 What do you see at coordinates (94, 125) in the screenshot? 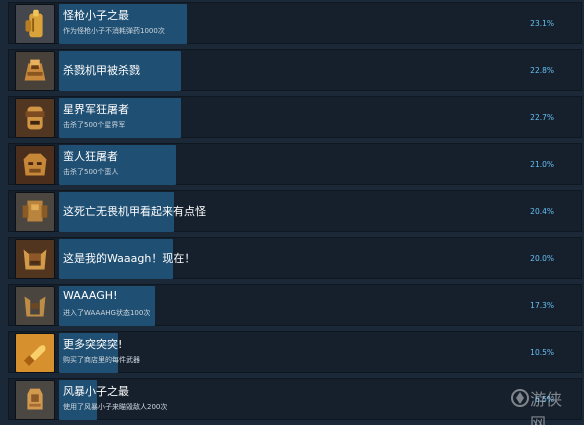
I see `achievement-description: 击杀了500个星界军` at bounding box center [94, 125].